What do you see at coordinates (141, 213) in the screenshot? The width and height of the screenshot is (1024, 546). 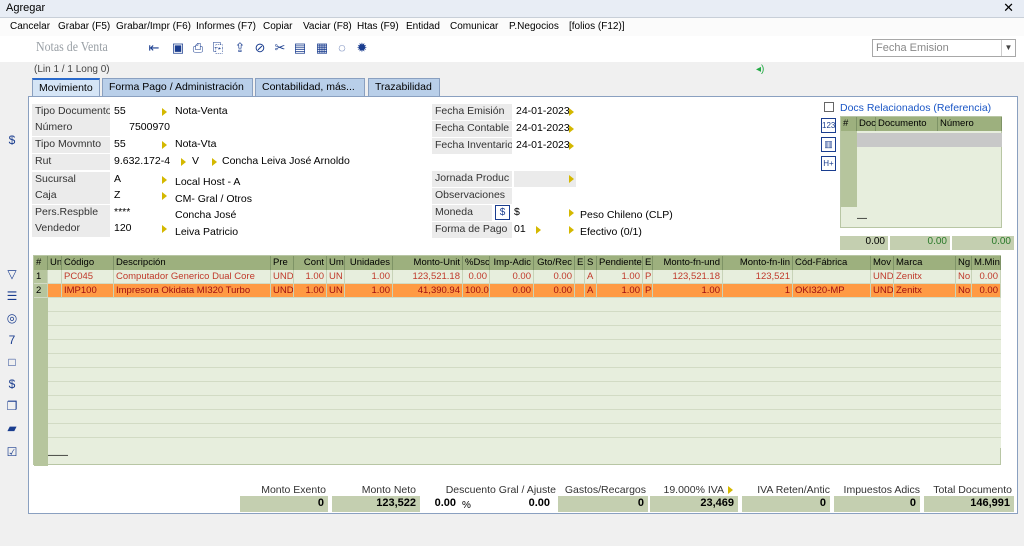 I see `pers-respble-field: ****` at bounding box center [141, 213].